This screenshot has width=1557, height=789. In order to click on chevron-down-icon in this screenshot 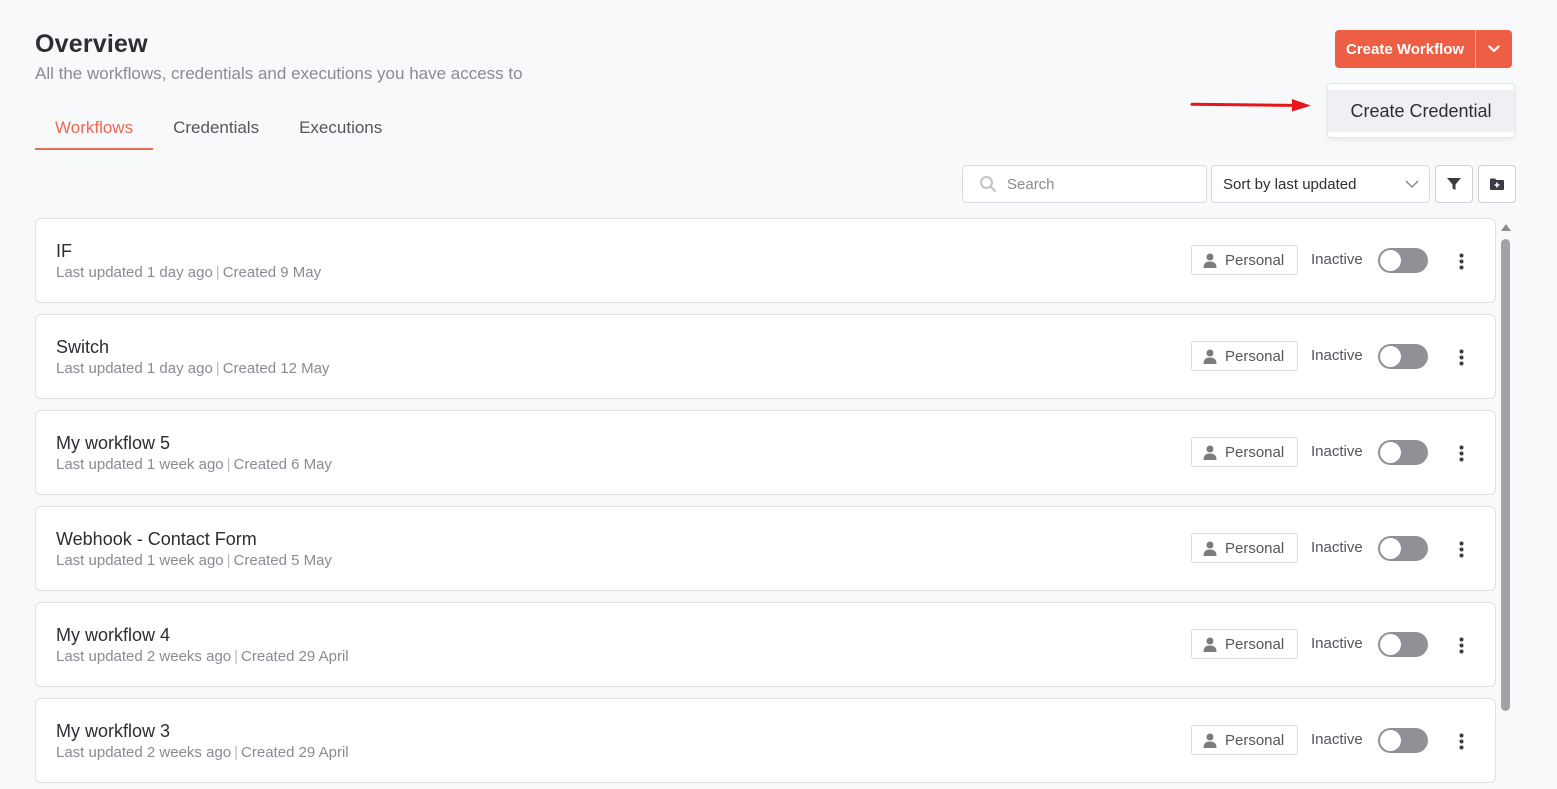, I will do `click(1494, 49)`.